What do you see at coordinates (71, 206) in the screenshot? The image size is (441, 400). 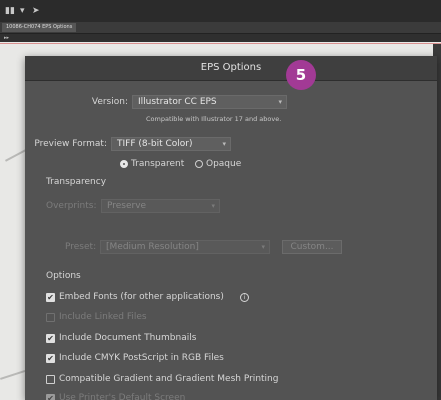 I see `overprints-label: Overprints:` at bounding box center [71, 206].